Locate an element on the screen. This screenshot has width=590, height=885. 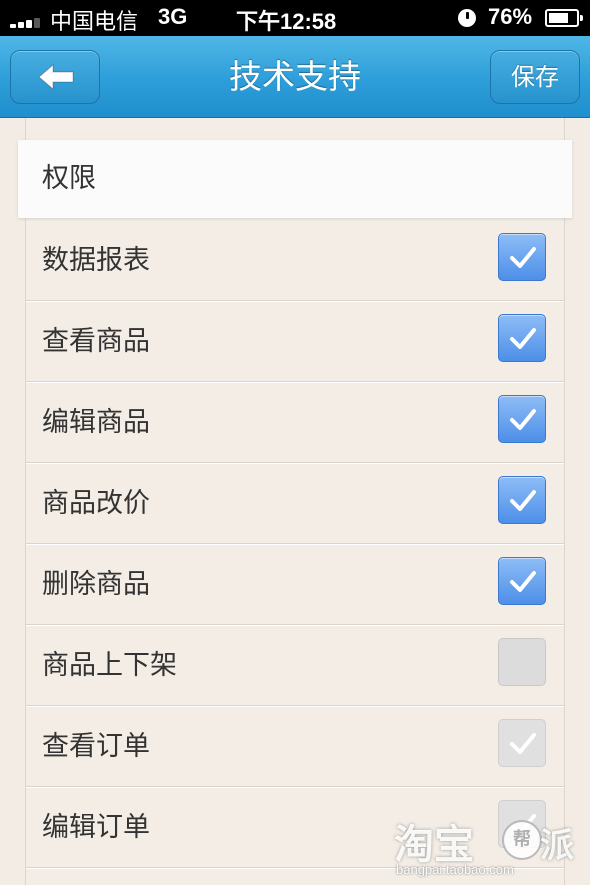
back-button is located at coordinates (55, 77).